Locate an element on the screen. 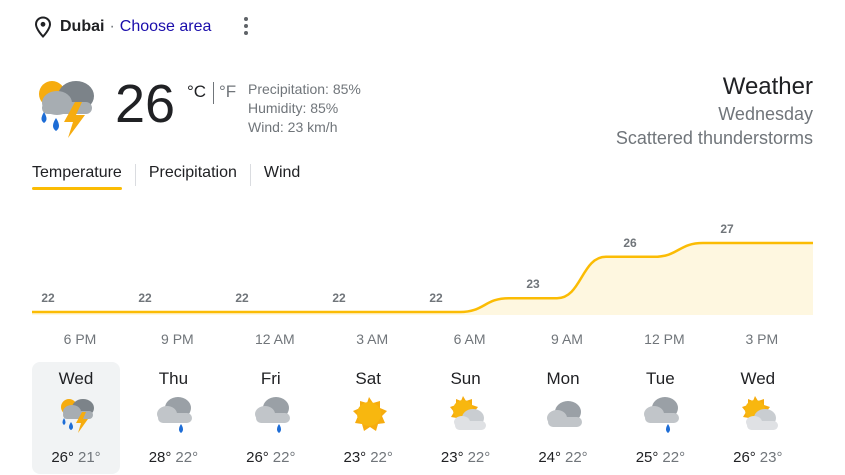  forecast-day-4: Sun 23° 22° is located at coordinates (466, 418).